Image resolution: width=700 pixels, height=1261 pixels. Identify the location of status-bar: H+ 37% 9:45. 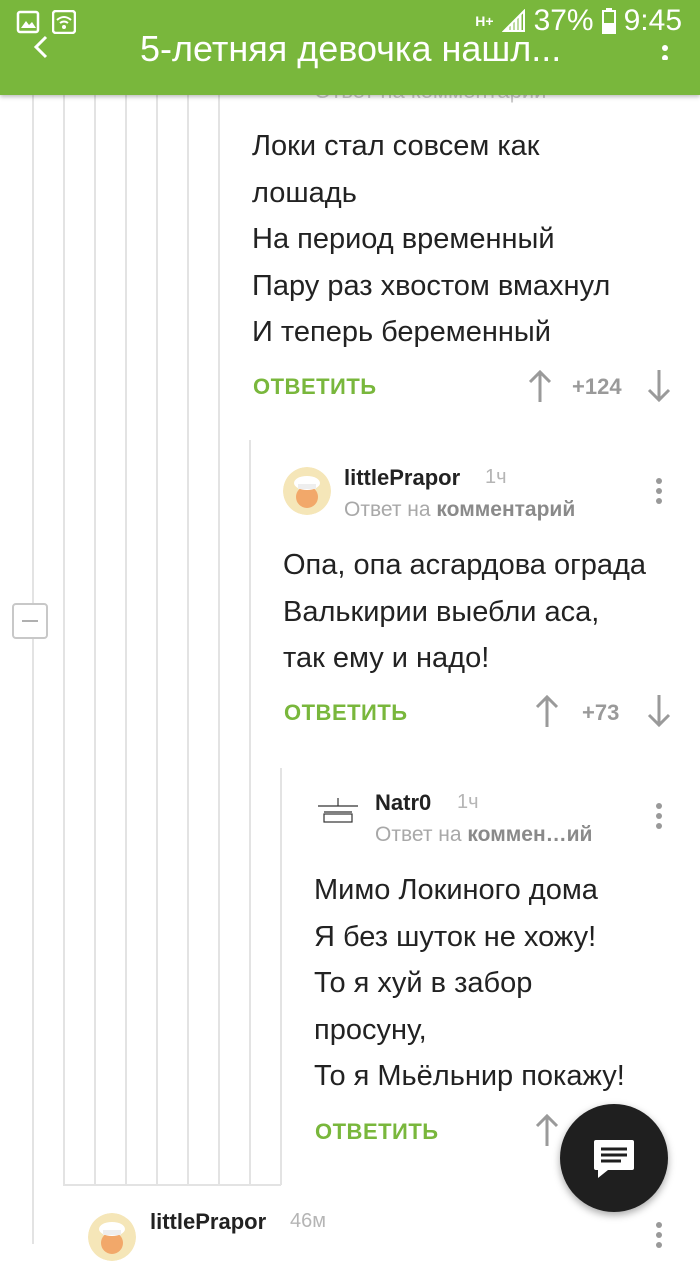
(350, 23).